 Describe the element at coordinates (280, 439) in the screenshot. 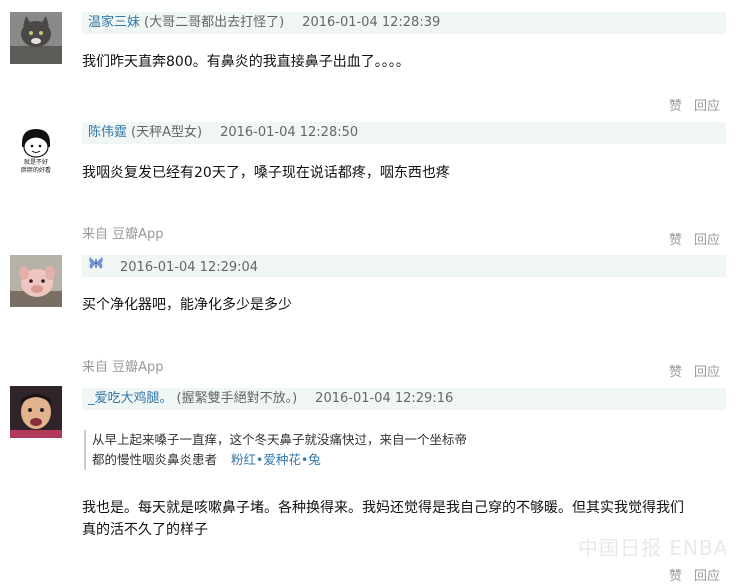

I see `quote-text: 从早上起来嗓子一直痒，这个冬天鼻子就没痛快过，来自一个坐标帝` at that location.